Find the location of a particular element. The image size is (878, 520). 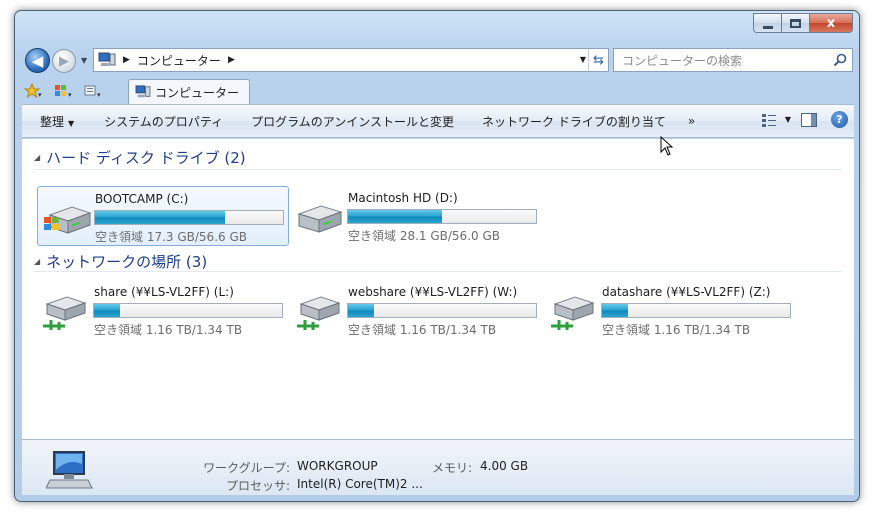

refresh-button: ⇆ is located at coordinates (598, 60).